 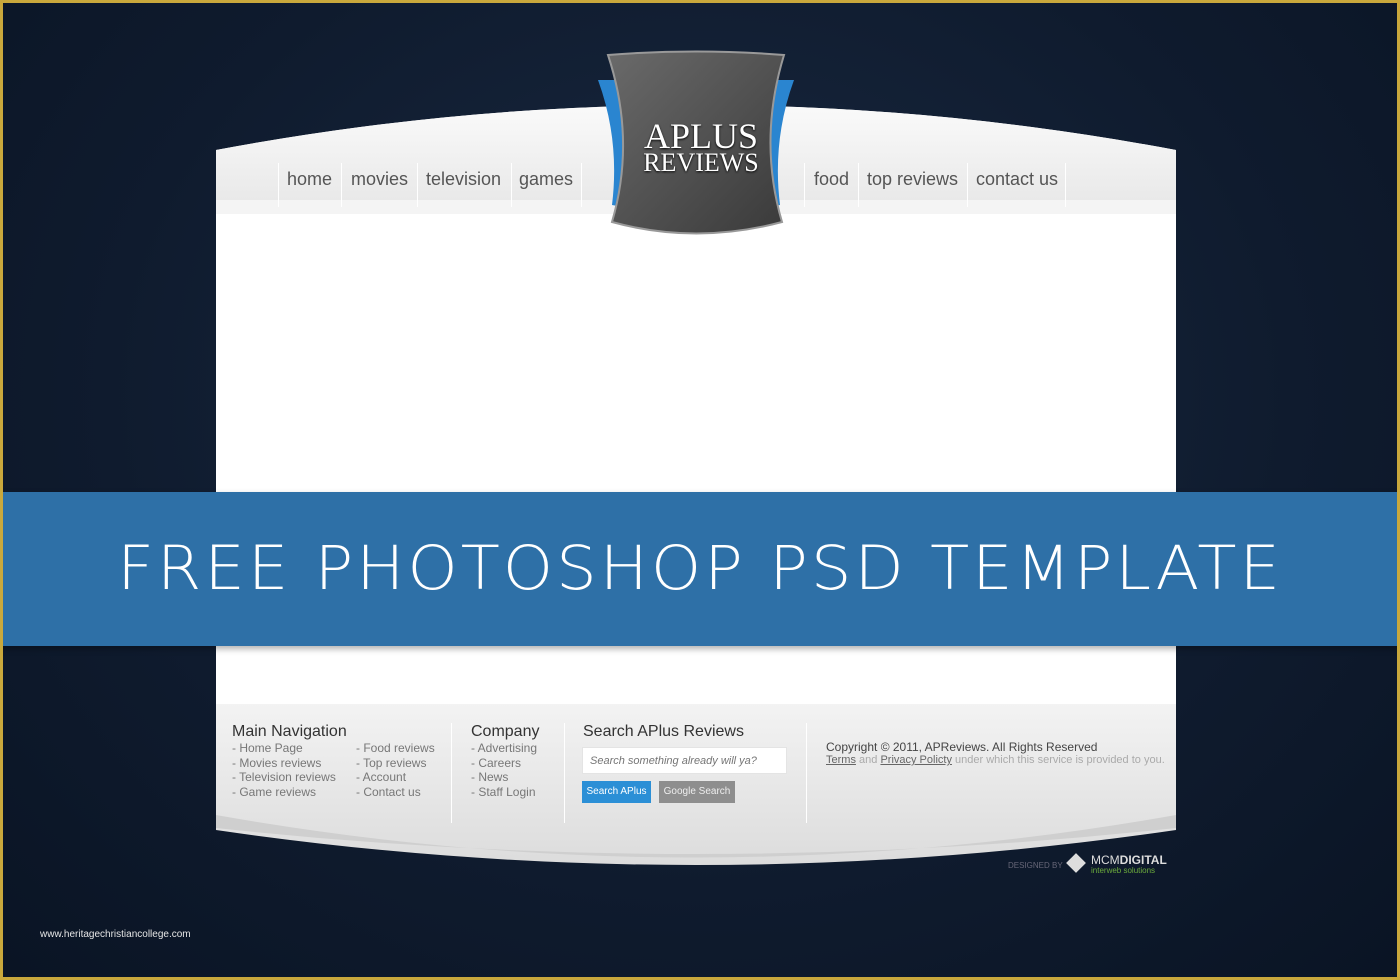 I want to click on footer-link: - Careers, so click(x=504, y=763).